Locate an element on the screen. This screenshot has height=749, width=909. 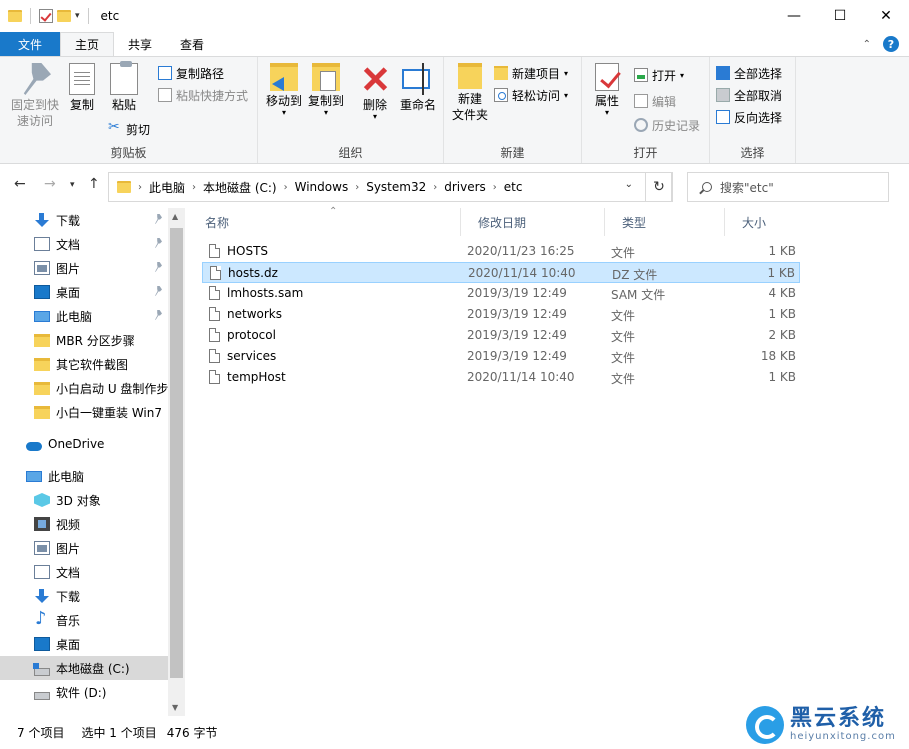
chevron-up-icon: ⌃ is located at coordinates (867, 44).